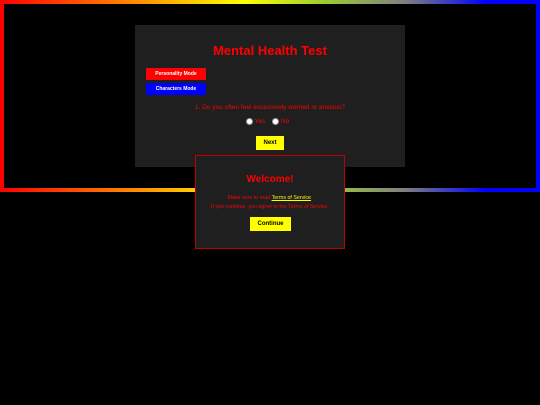 This screenshot has height=405, width=540. What do you see at coordinates (270, 121) in the screenshot?
I see `answer-options: Yes No` at bounding box center [270, 121].